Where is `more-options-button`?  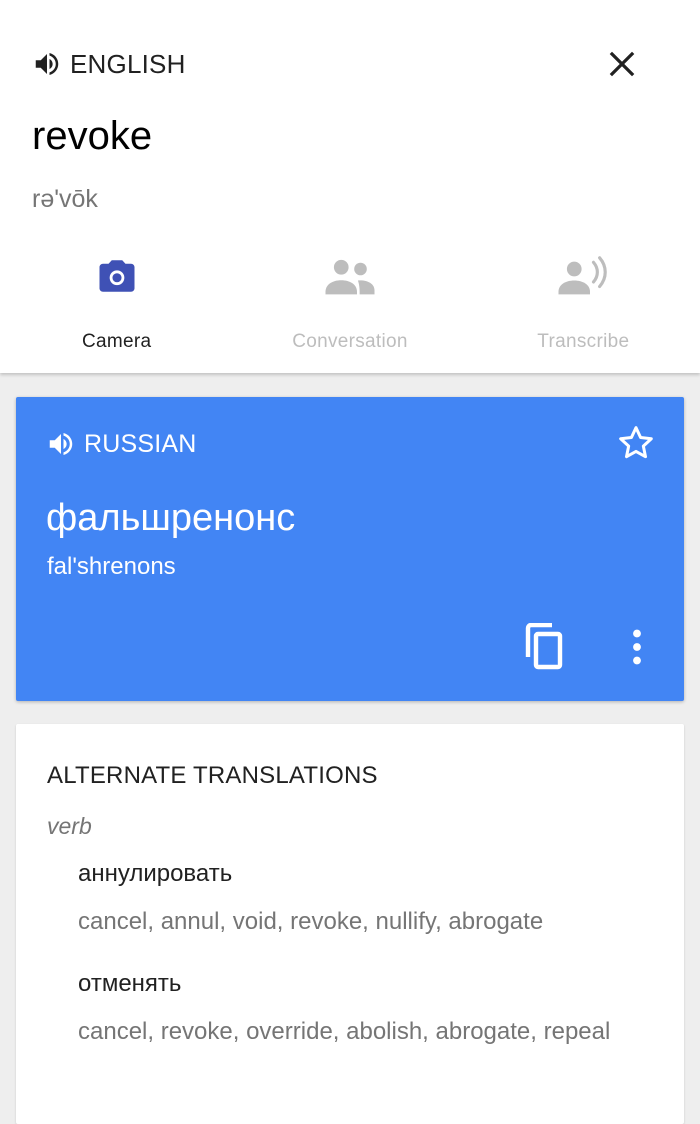
more-options-button is located at coordinates (637, 647).